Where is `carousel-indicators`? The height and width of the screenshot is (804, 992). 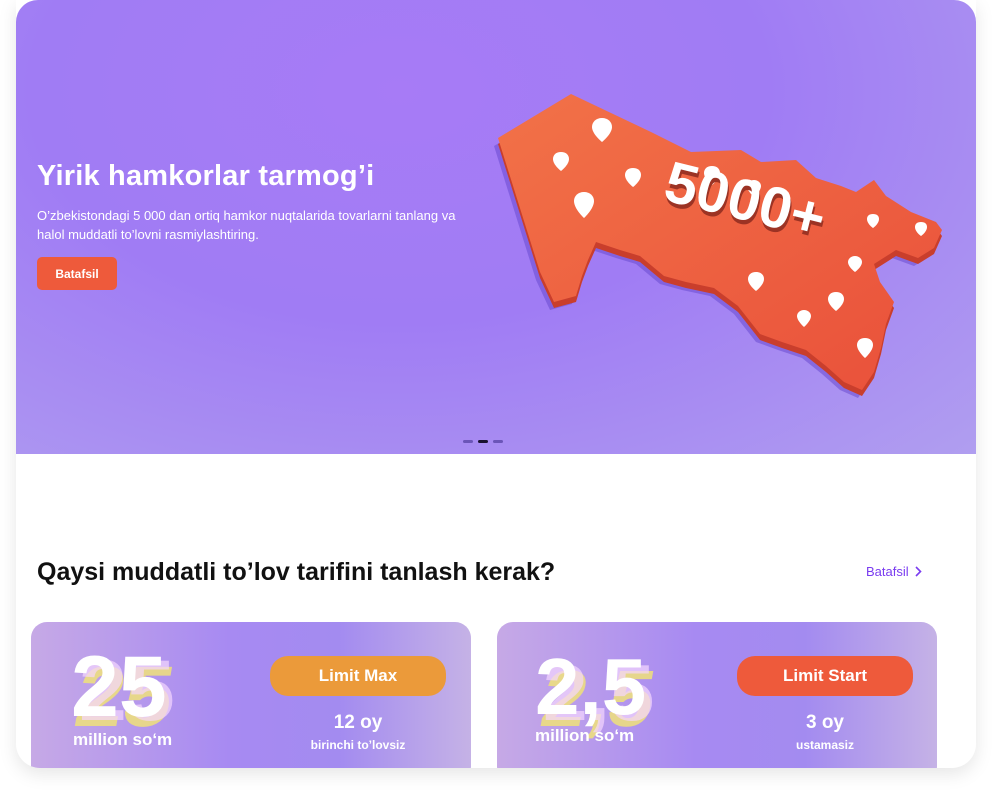 carousel-indicators is located at coordinates (483, 441).